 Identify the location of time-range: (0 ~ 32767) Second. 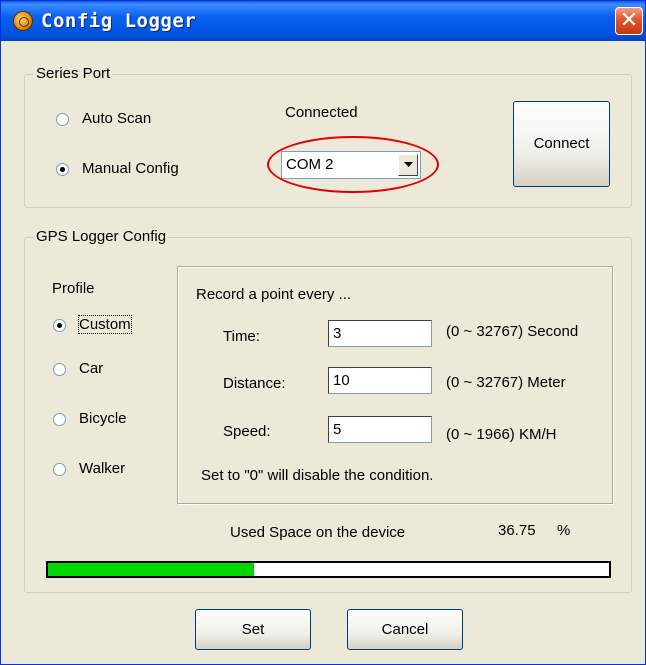
(512, 331).